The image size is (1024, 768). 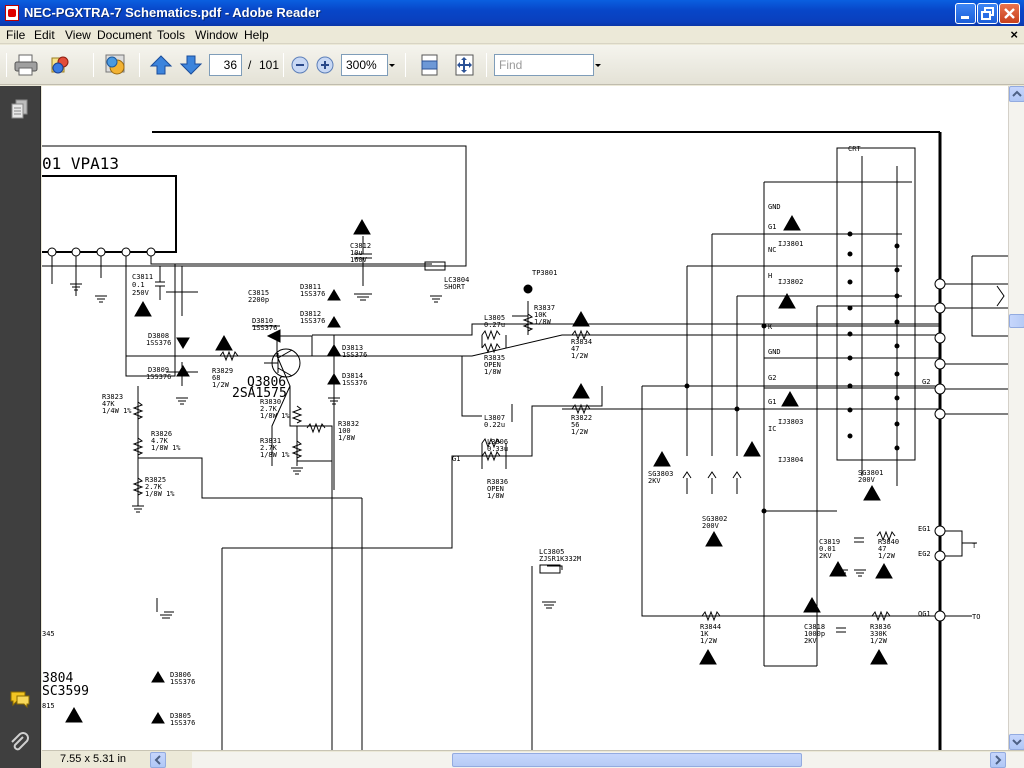 I want to click on close-icon, so click(x=1009, y=13).